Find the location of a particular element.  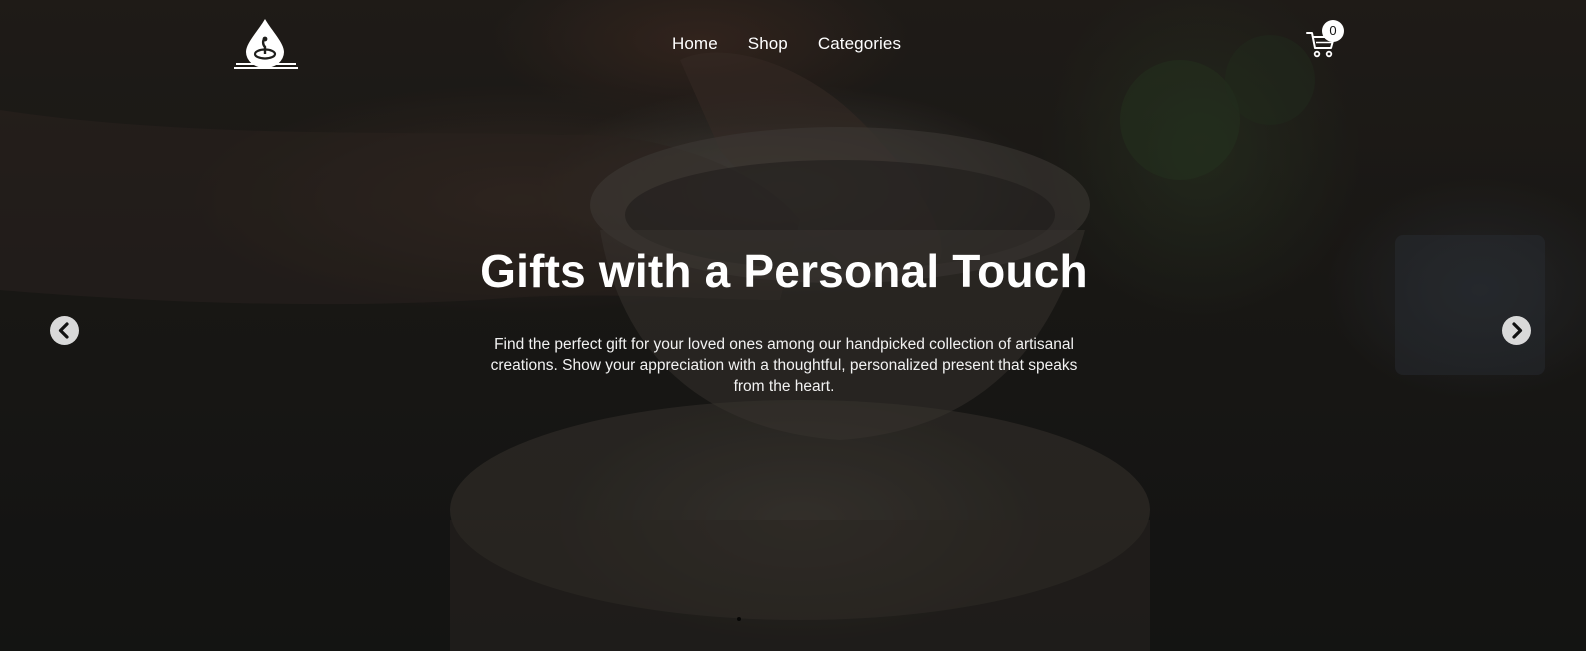

nav-categories-link: Categories is located at coordinates (859, 44).